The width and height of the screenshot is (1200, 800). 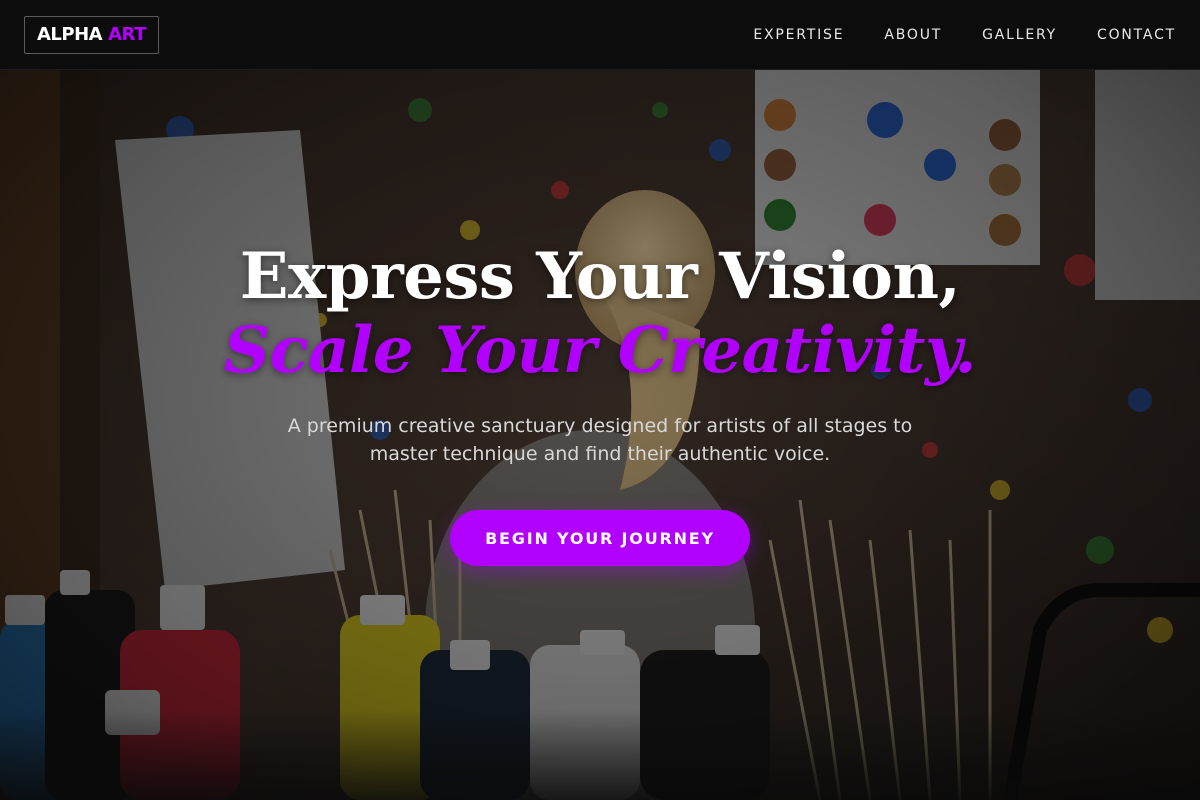 I want to click on hero-headline-line1: Express Your Vision,, so click(x=600, y=276).